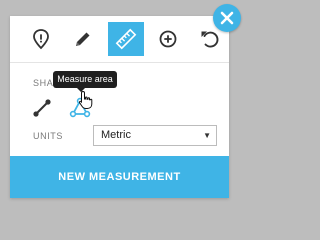 The image size is (320, 240). I want to click on dropdown-arrow-icon: ▼, so click(207, 135).